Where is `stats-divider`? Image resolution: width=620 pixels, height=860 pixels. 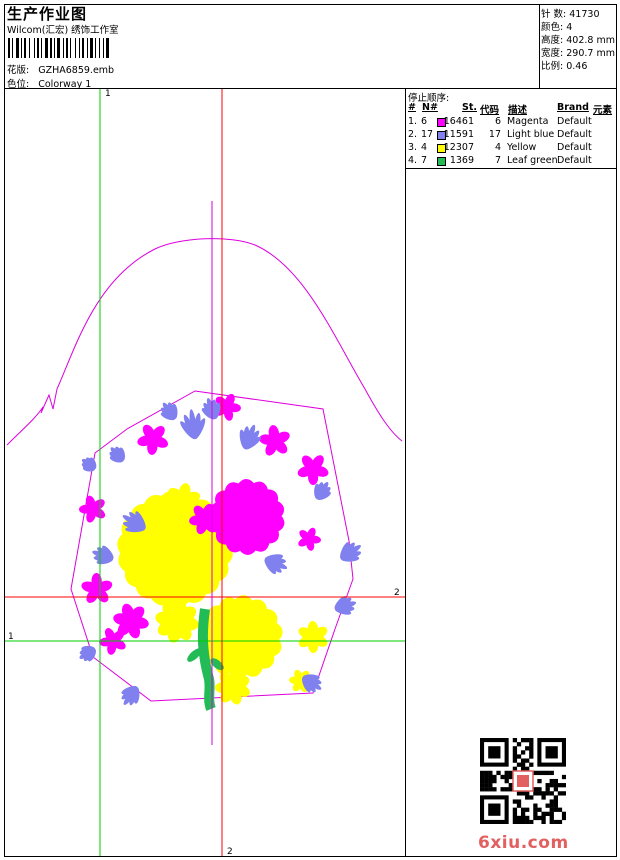 stats-divider is located at coordinates (539, 46).